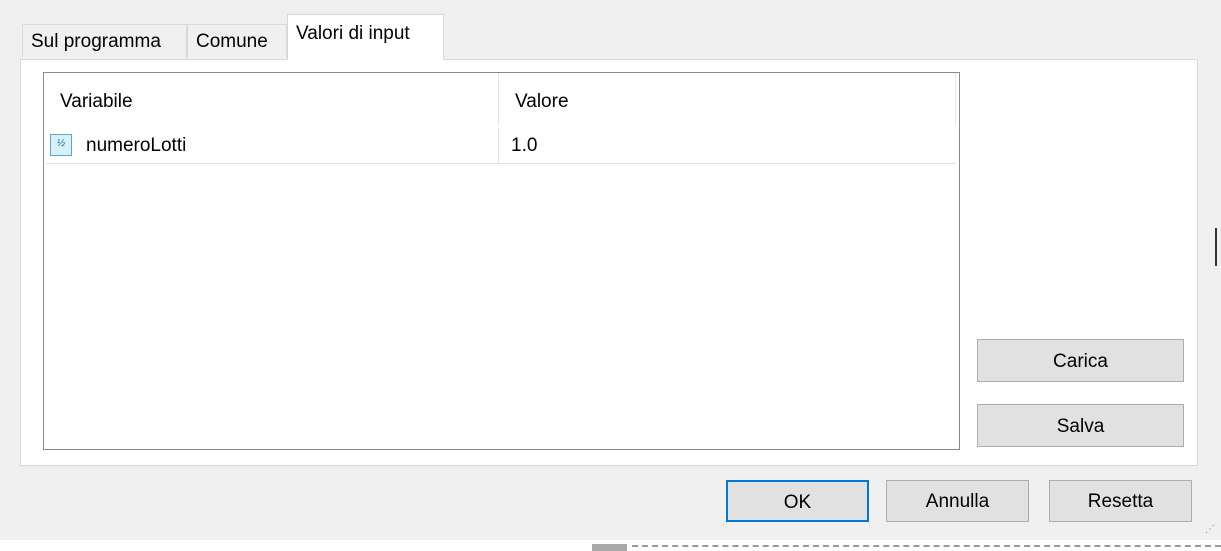 Image resolution: width=1221 pixels, height=551 pixels. I want to click on list-header: Variabile Valore, so click(500, 99).